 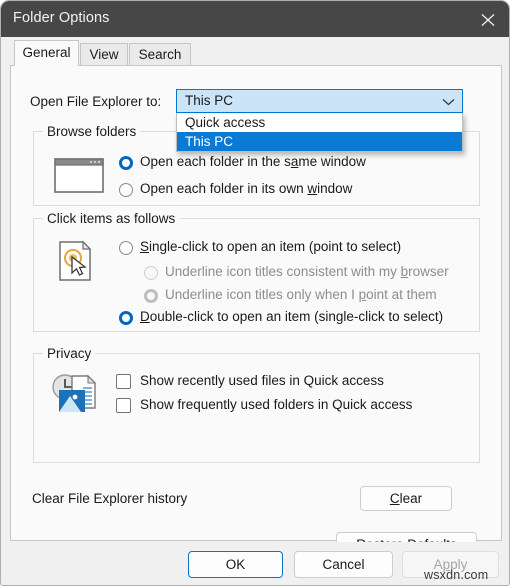 I want to click on open-file-explorer-label: Open File Explorer to:, so click(x=96, y=101).